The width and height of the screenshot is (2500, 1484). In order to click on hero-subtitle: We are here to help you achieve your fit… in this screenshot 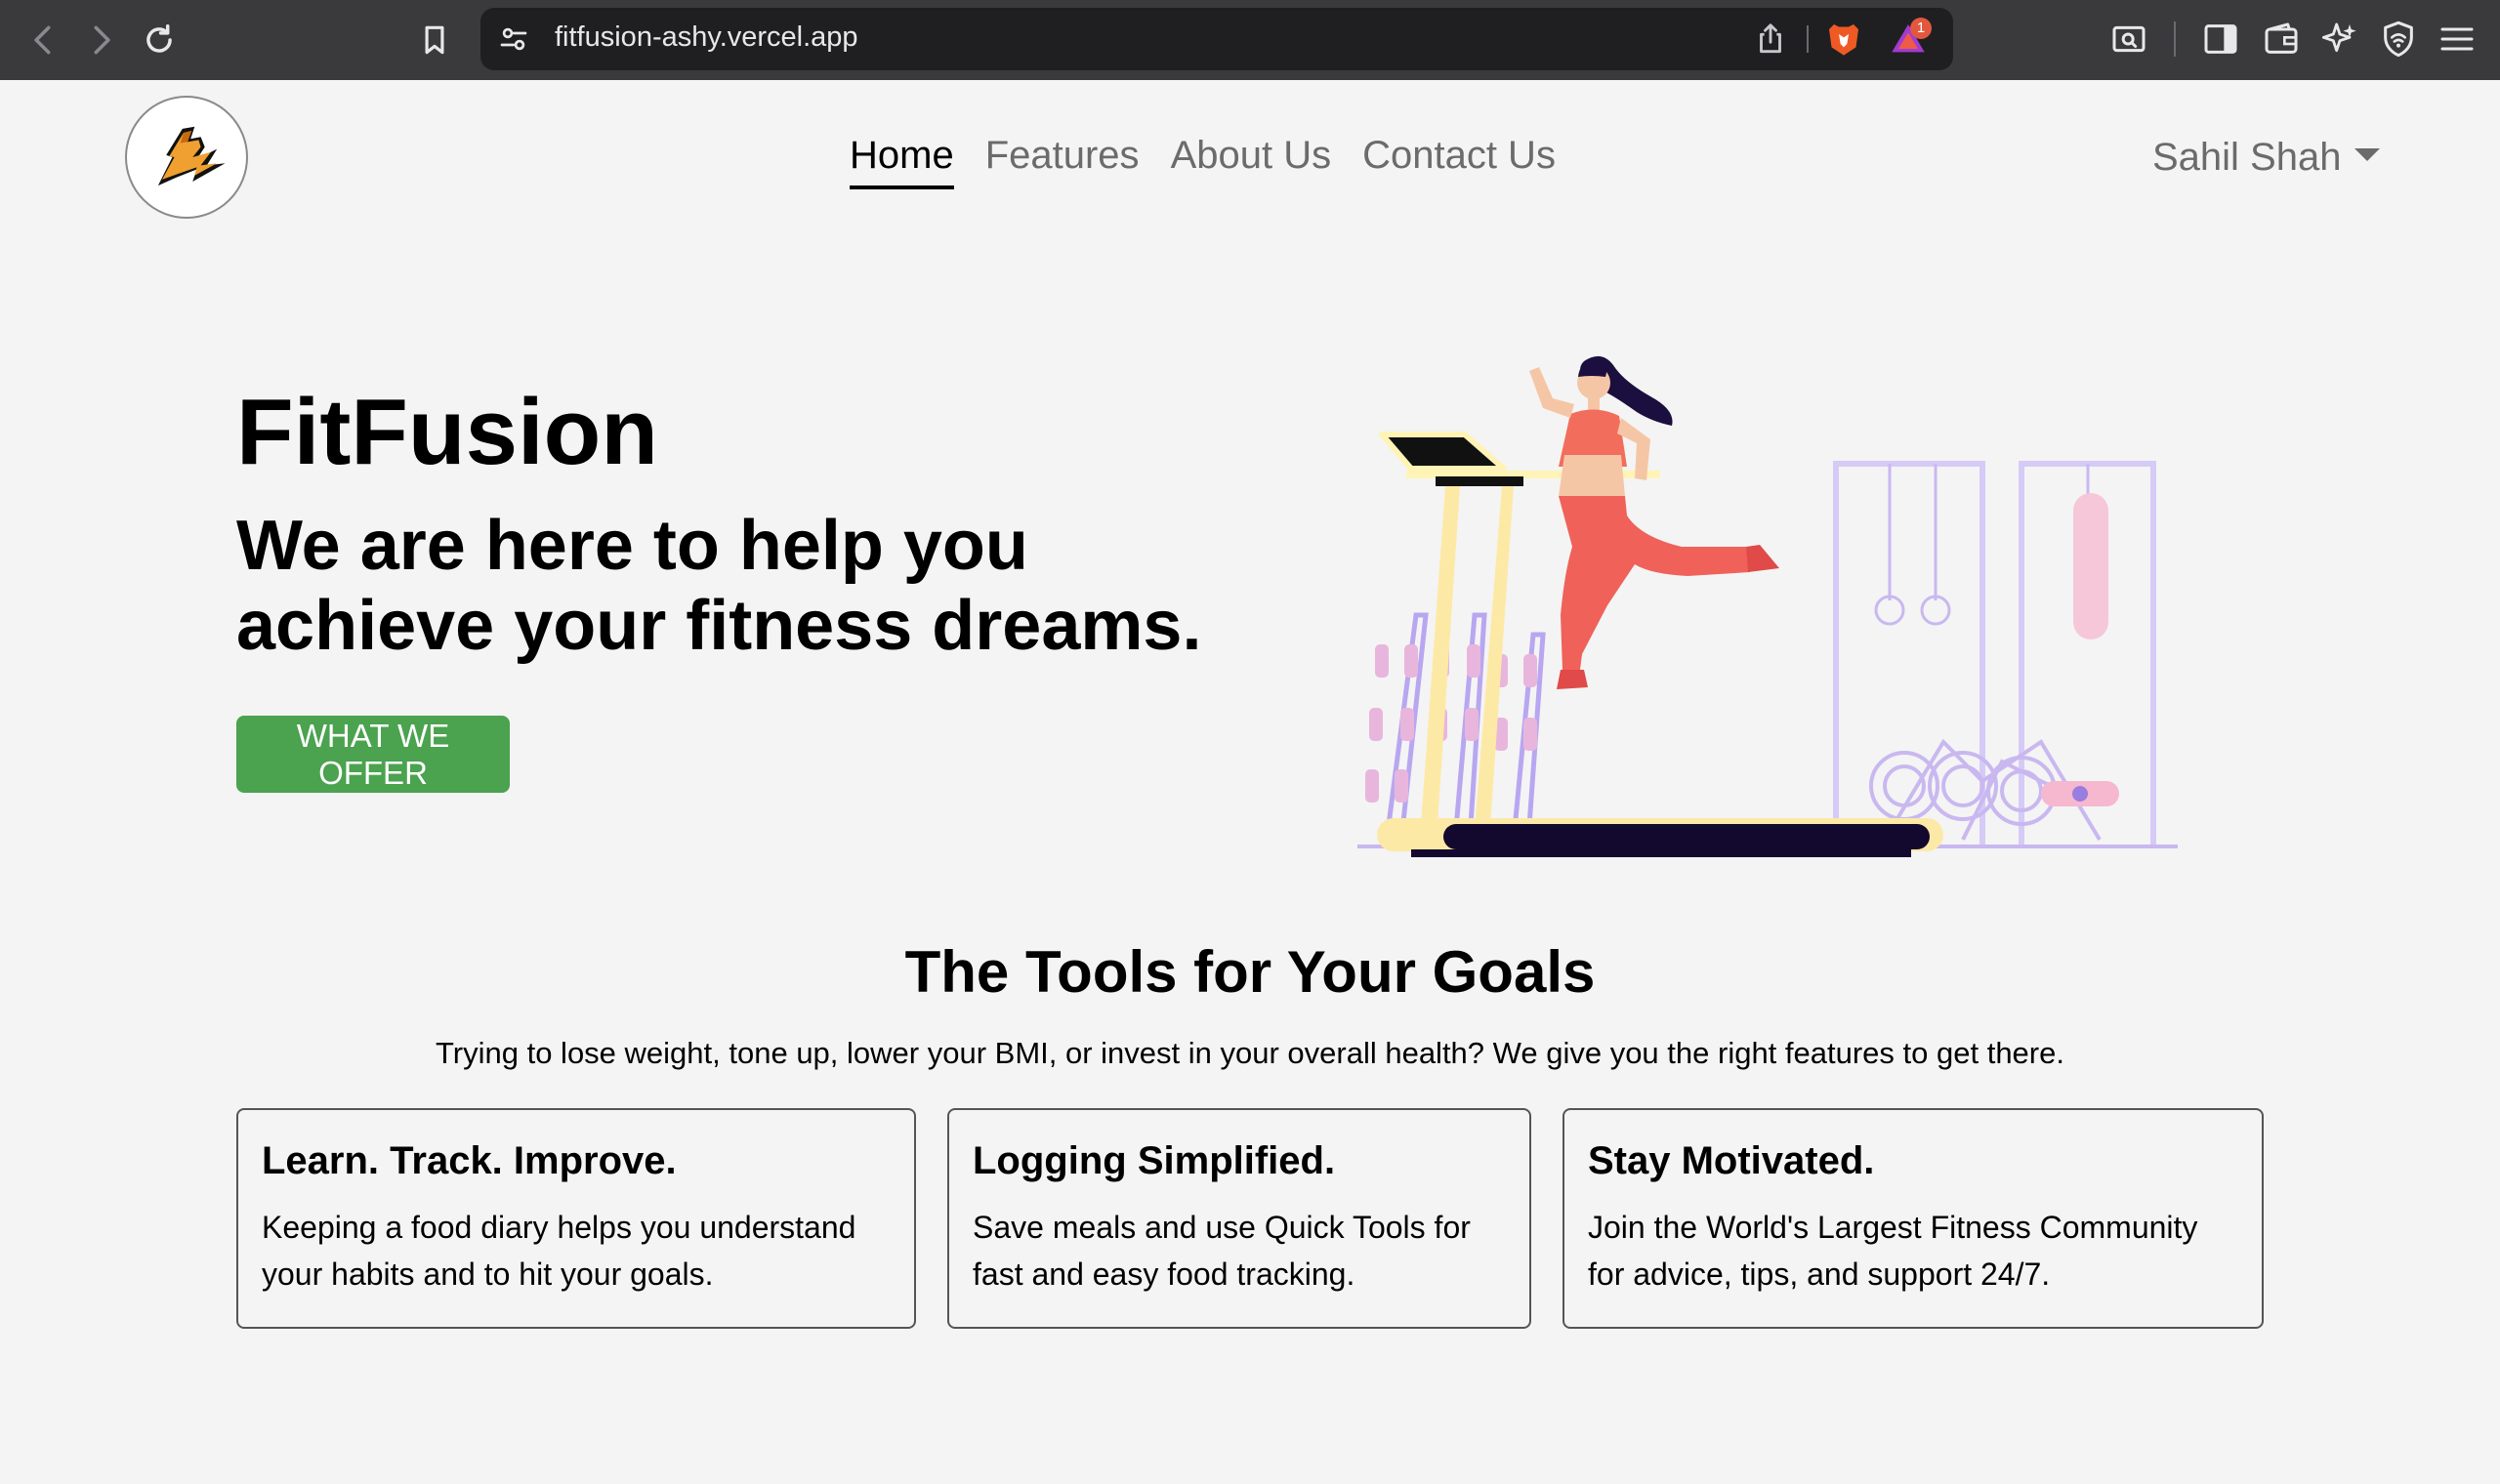, I will do `click(719, 586)`.